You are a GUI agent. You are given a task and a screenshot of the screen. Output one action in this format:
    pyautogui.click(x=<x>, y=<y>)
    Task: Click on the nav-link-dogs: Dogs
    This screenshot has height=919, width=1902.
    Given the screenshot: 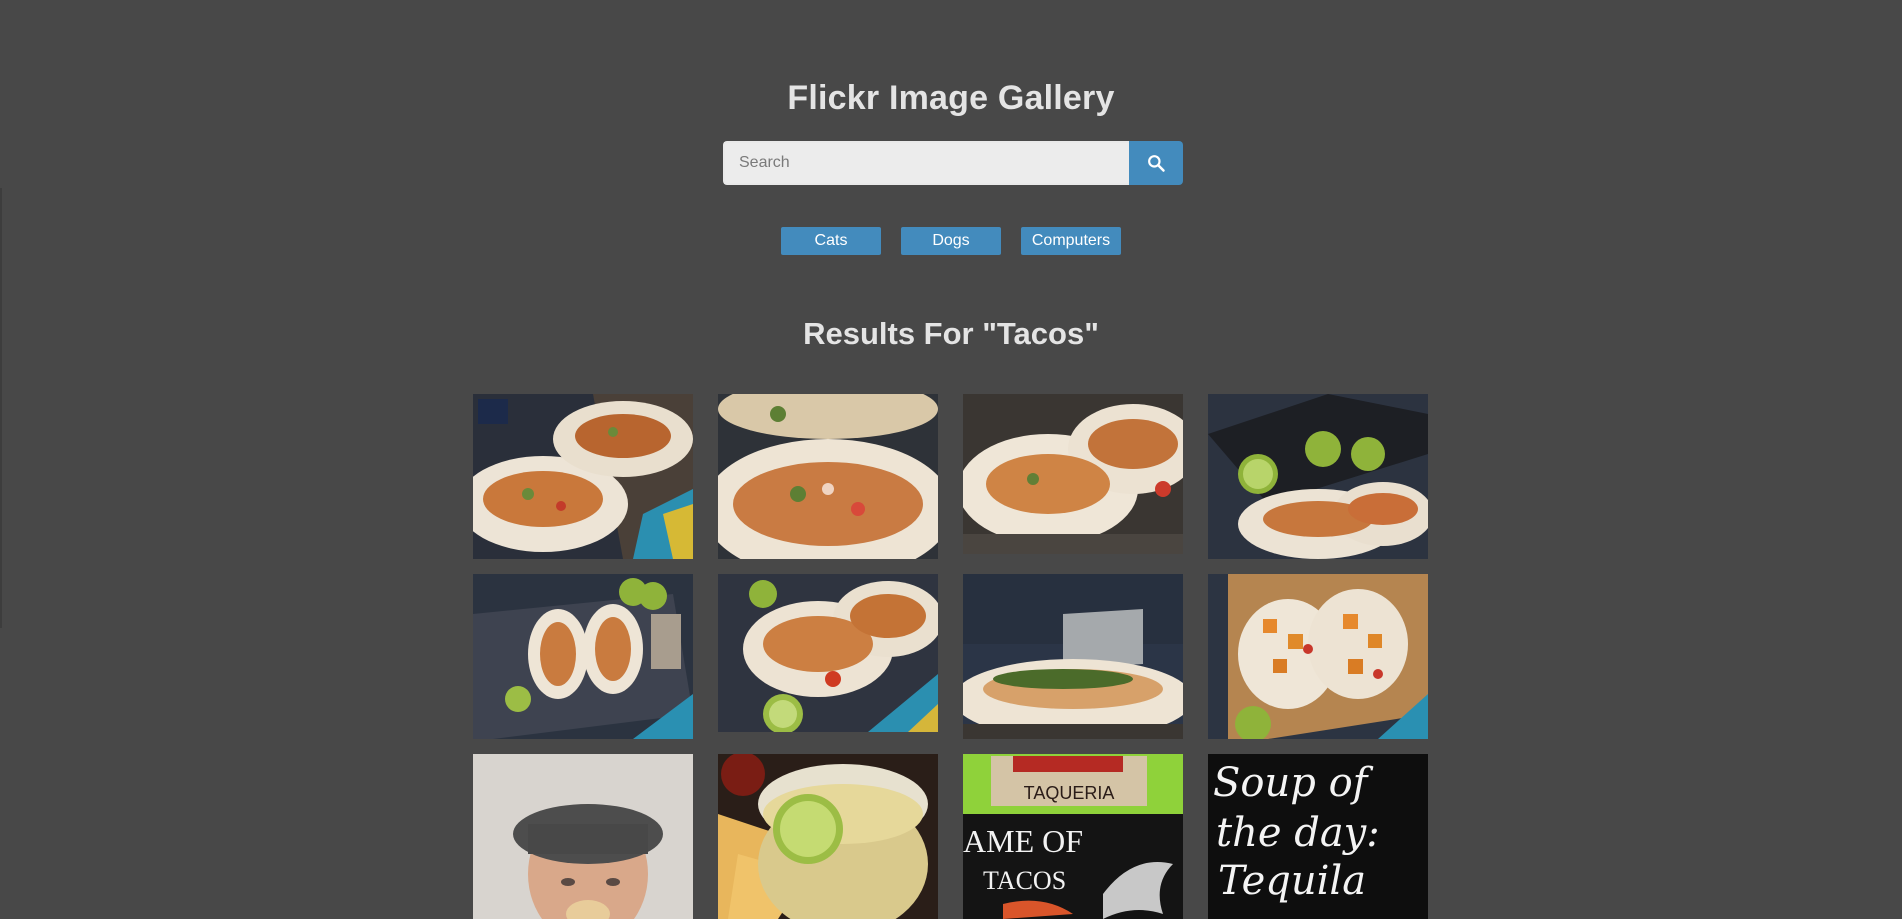 What is the action you would take?
    pyautogui.click(x=951, y=241)
    